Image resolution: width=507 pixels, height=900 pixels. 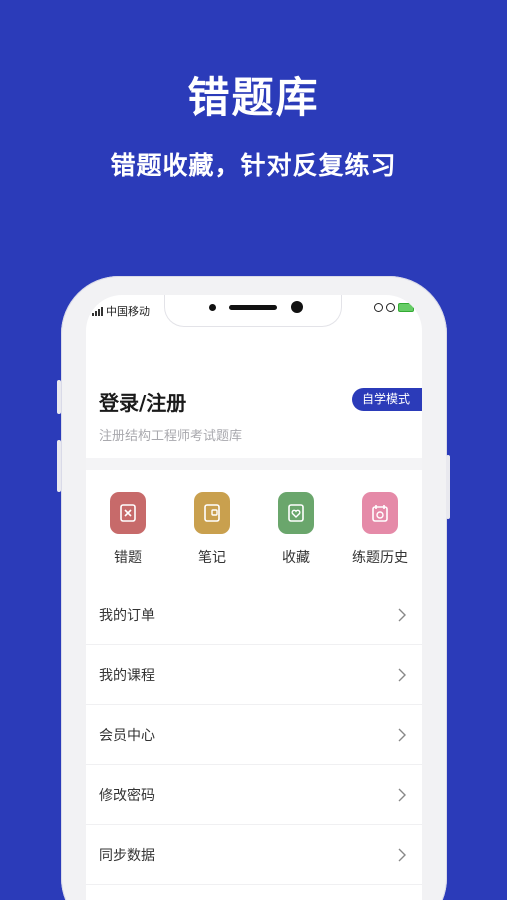 I want to click on battery-icon, so click(x=406, y=307).